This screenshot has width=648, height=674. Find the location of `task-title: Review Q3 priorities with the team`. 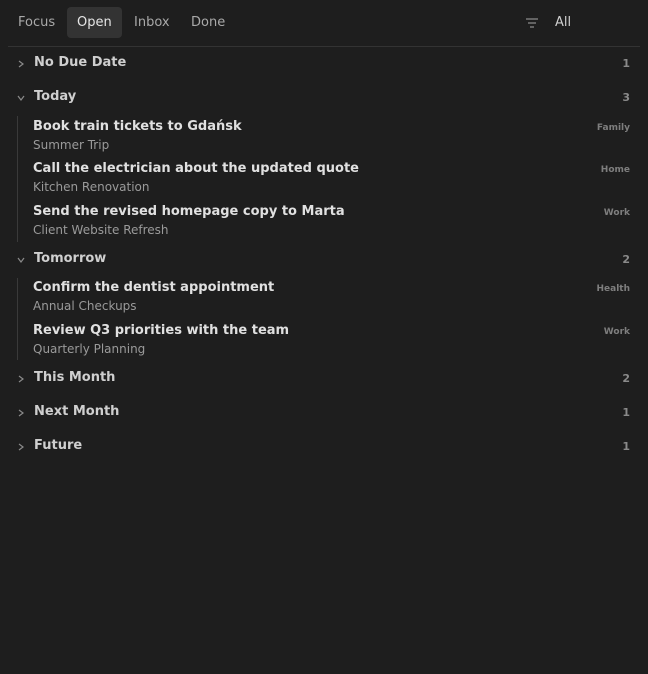

task-title: Review Q3 priorities with the team is located at coordinates (161, 330).